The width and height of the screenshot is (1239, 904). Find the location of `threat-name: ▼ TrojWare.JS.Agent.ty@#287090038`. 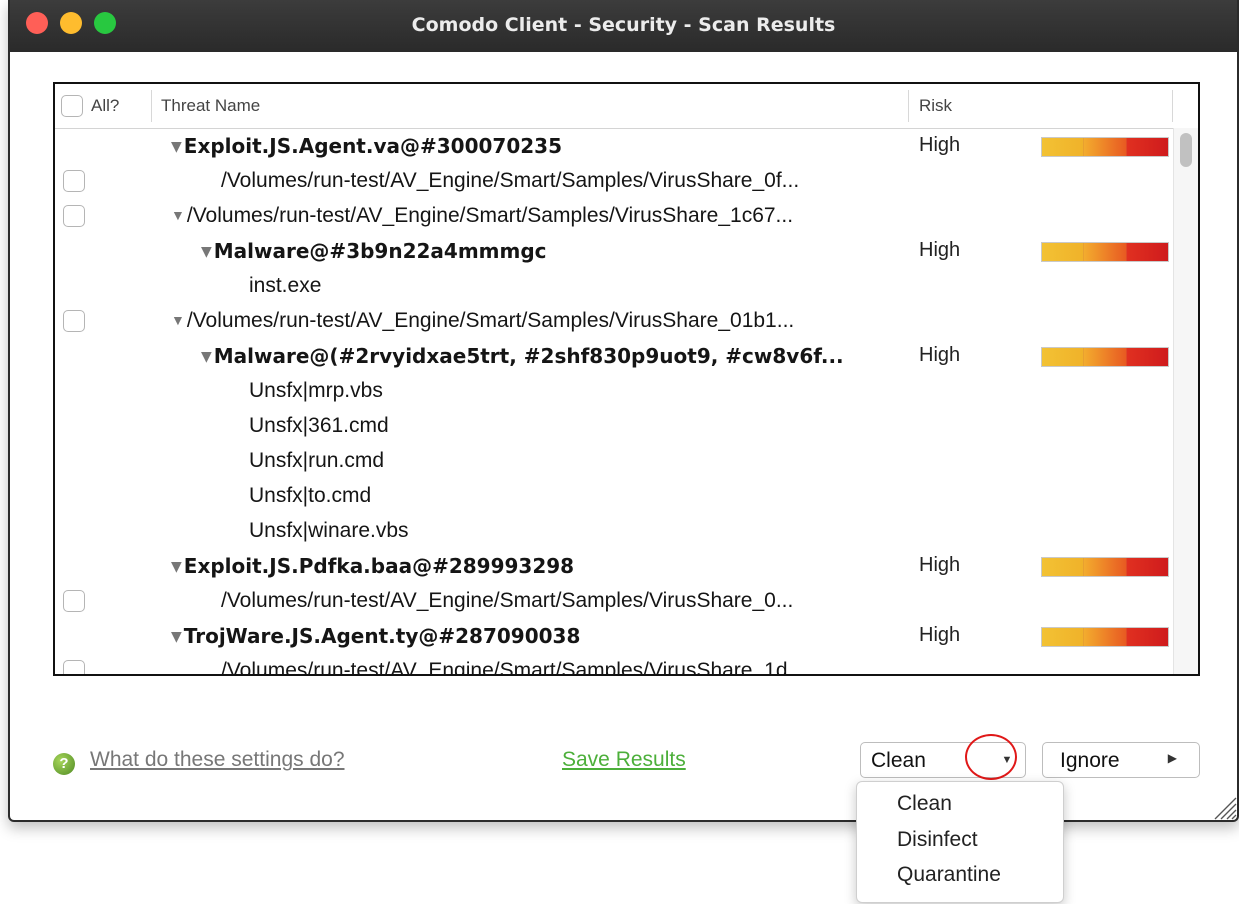

threat-name: ▼ TrojWare.JS.Agent.ty@#287090038 is located at coordinates (376, 636).